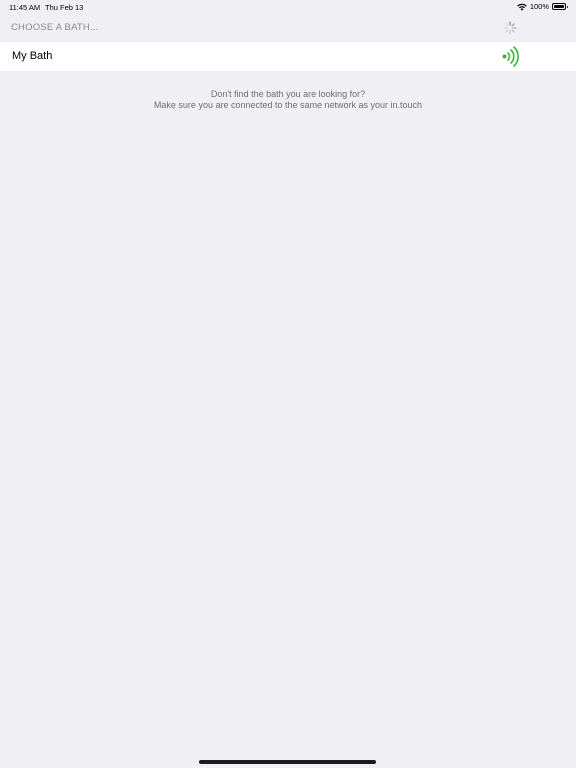 This screenshot has height=768, width=576. I want to click on bath-list-item: My Bath, so click(288, 56).